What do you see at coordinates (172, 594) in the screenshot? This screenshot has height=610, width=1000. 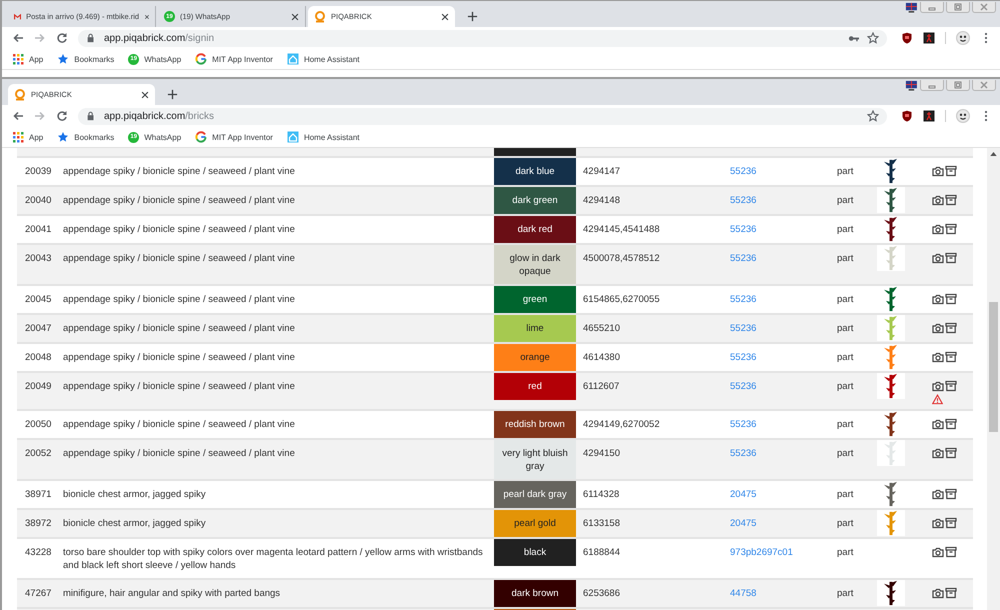 I see `table-cell-text: minifigure, hair angular and spiky with parted bangs` at bounding box center [172, 594].